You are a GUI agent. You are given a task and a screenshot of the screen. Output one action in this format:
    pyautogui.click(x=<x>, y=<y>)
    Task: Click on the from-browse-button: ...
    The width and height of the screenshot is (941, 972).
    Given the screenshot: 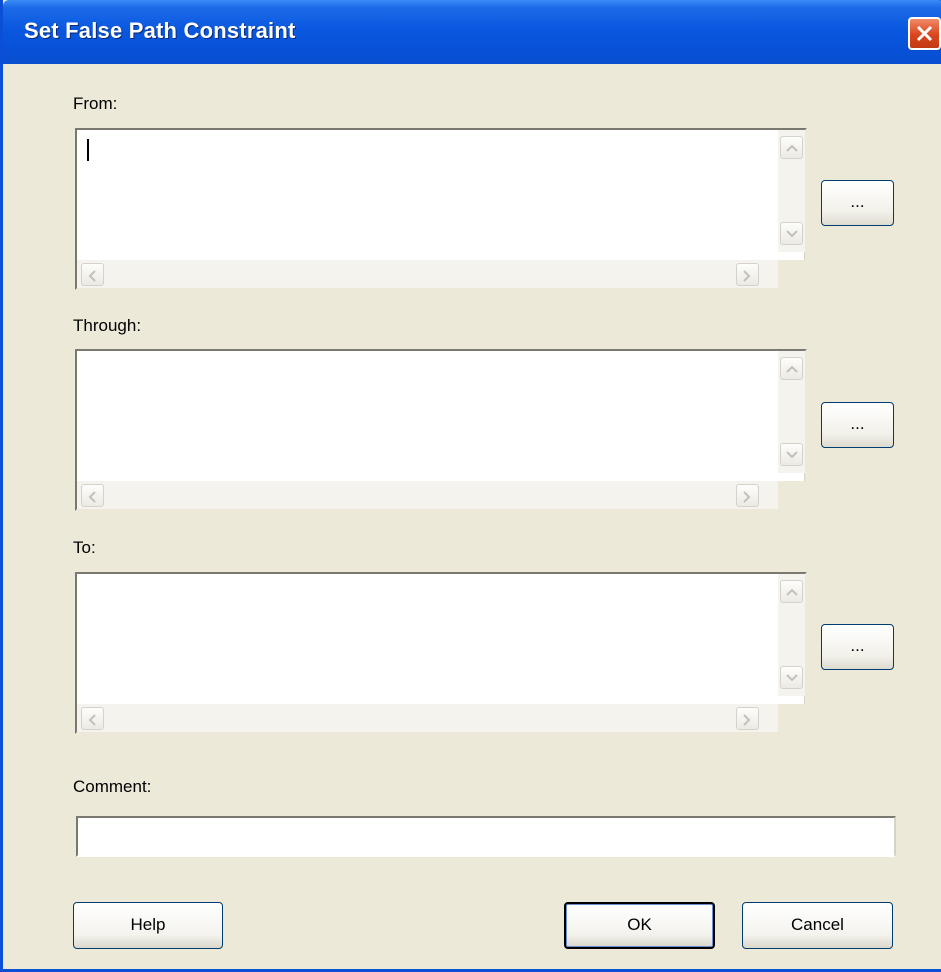 What is the action you would take?
    pyautogui.click(x=857, y=203)
    